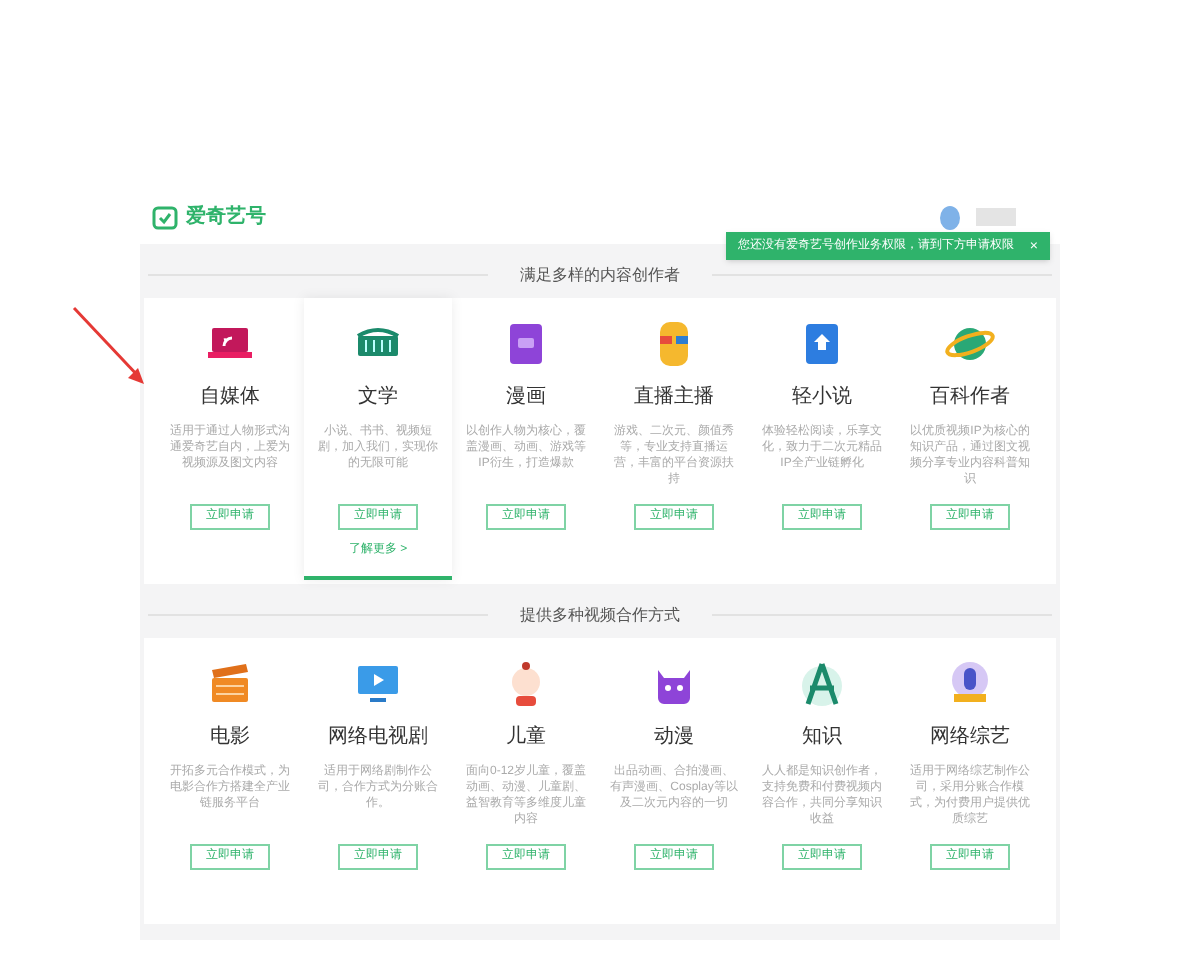 This screenshot has height=960, width=1200. Describe the element at coordinates (822, 397) in the screenshot. I see `service-name: 轻小说` at that location.